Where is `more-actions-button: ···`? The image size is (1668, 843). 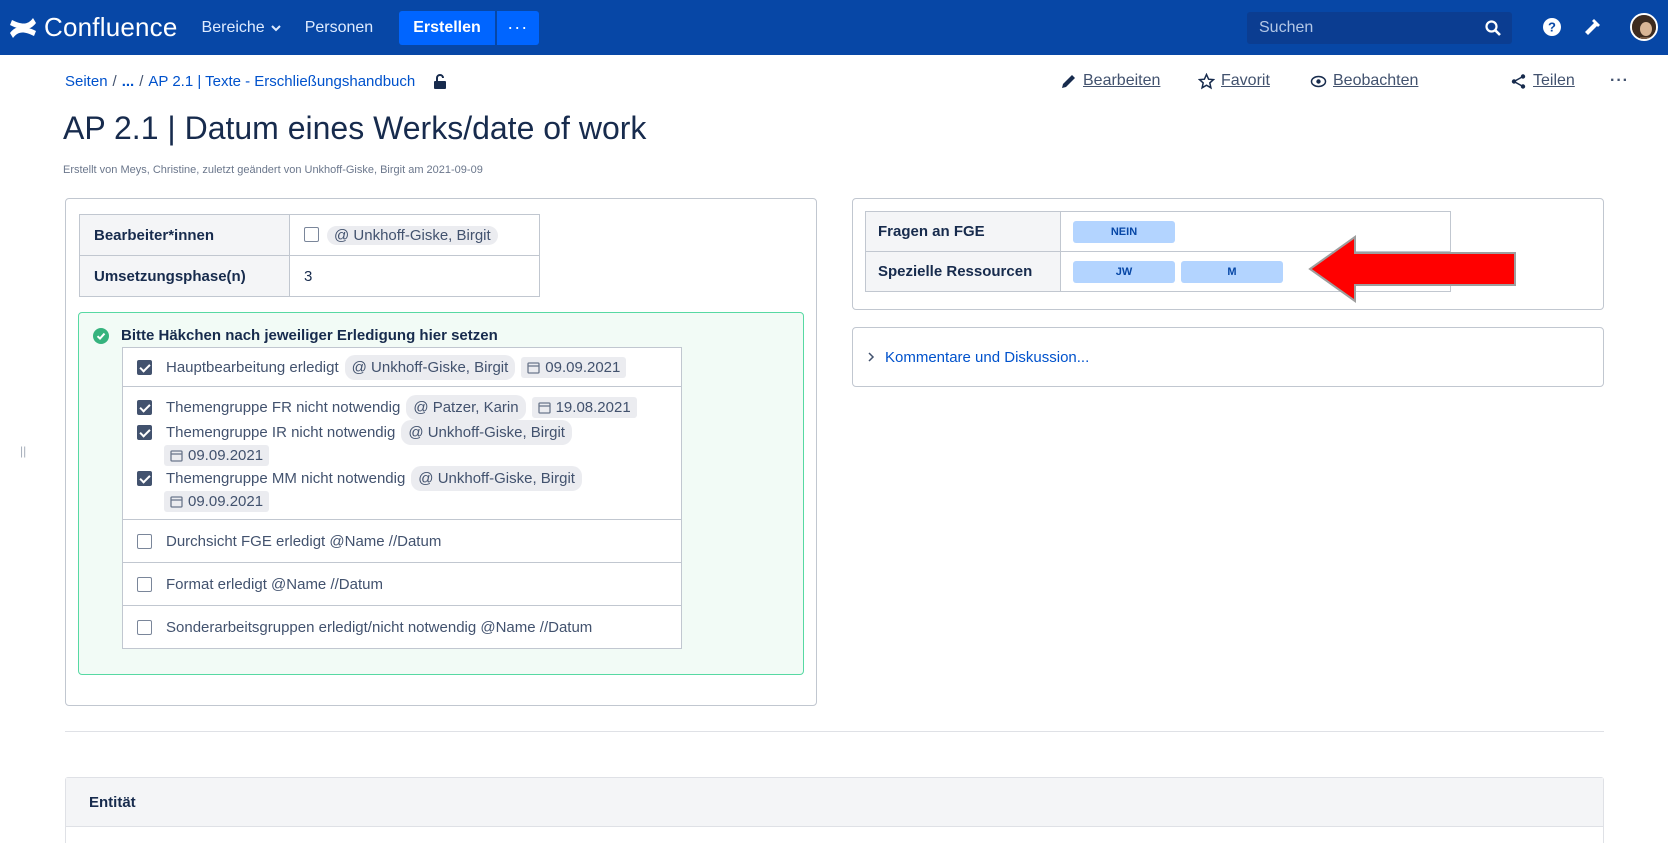
more-actions-button: ··· is located at coordinates (1619, 81).